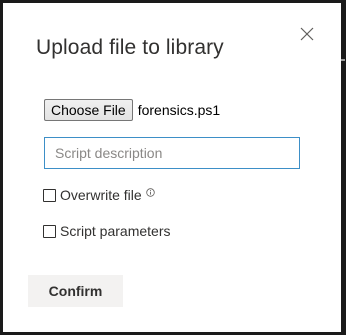 This screenshot has height=335, width=346. What do you see at coordinates (150, 192) in the screenshot?
I see `info-icon` at bounding box center [150, 192].